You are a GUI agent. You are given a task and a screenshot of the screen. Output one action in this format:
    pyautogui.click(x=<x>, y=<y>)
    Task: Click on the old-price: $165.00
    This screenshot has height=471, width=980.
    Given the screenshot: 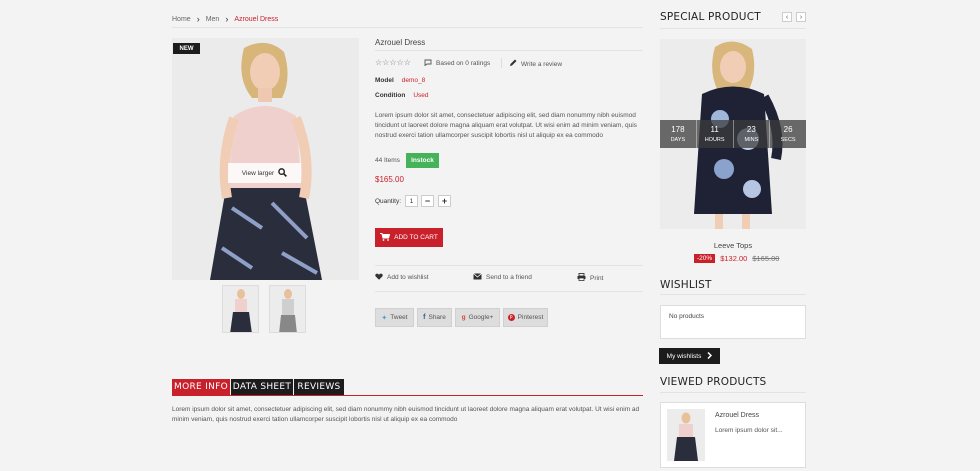 What is the action you would take?
    pyautogui.click(x=766, y=258)
    